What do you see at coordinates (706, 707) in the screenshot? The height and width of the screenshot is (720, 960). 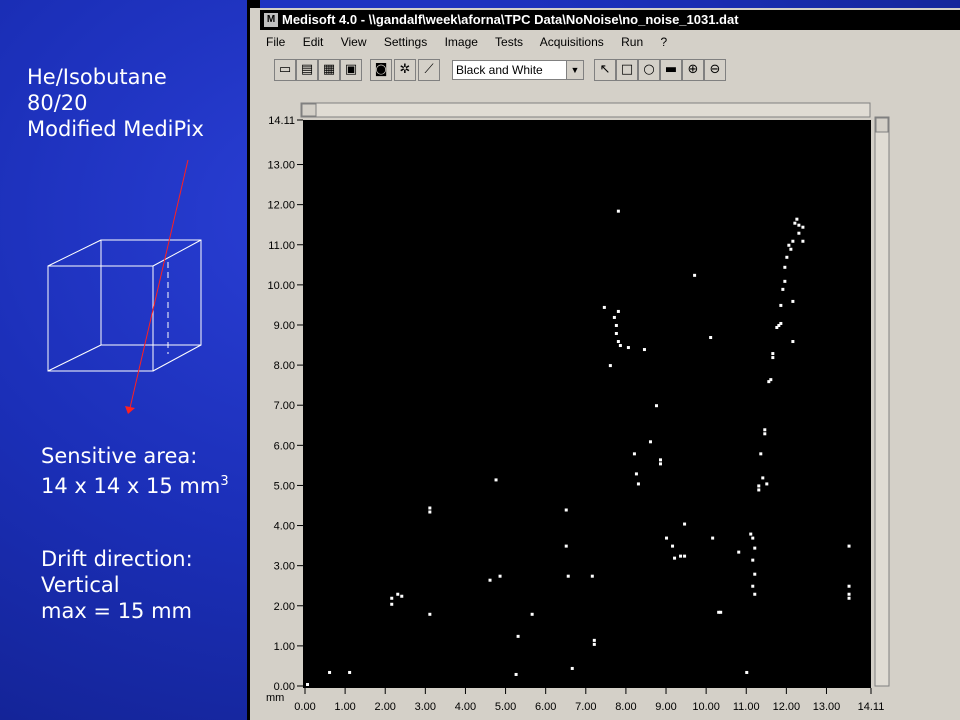 I see `x-tick-label: 10.00` at bounding box center [706, 707].